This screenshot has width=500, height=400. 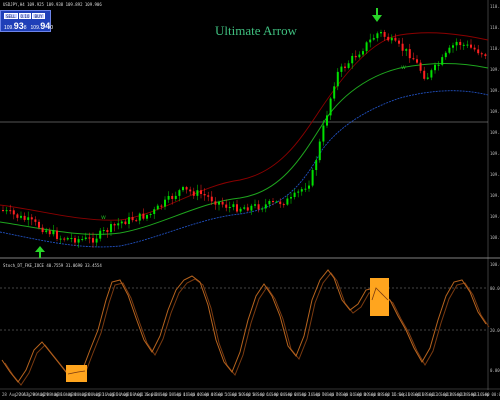 What do you see at coordinates (45, 26) in the screenshot?
I see `buy-price-big: 94` at bounding box center [45, 26].